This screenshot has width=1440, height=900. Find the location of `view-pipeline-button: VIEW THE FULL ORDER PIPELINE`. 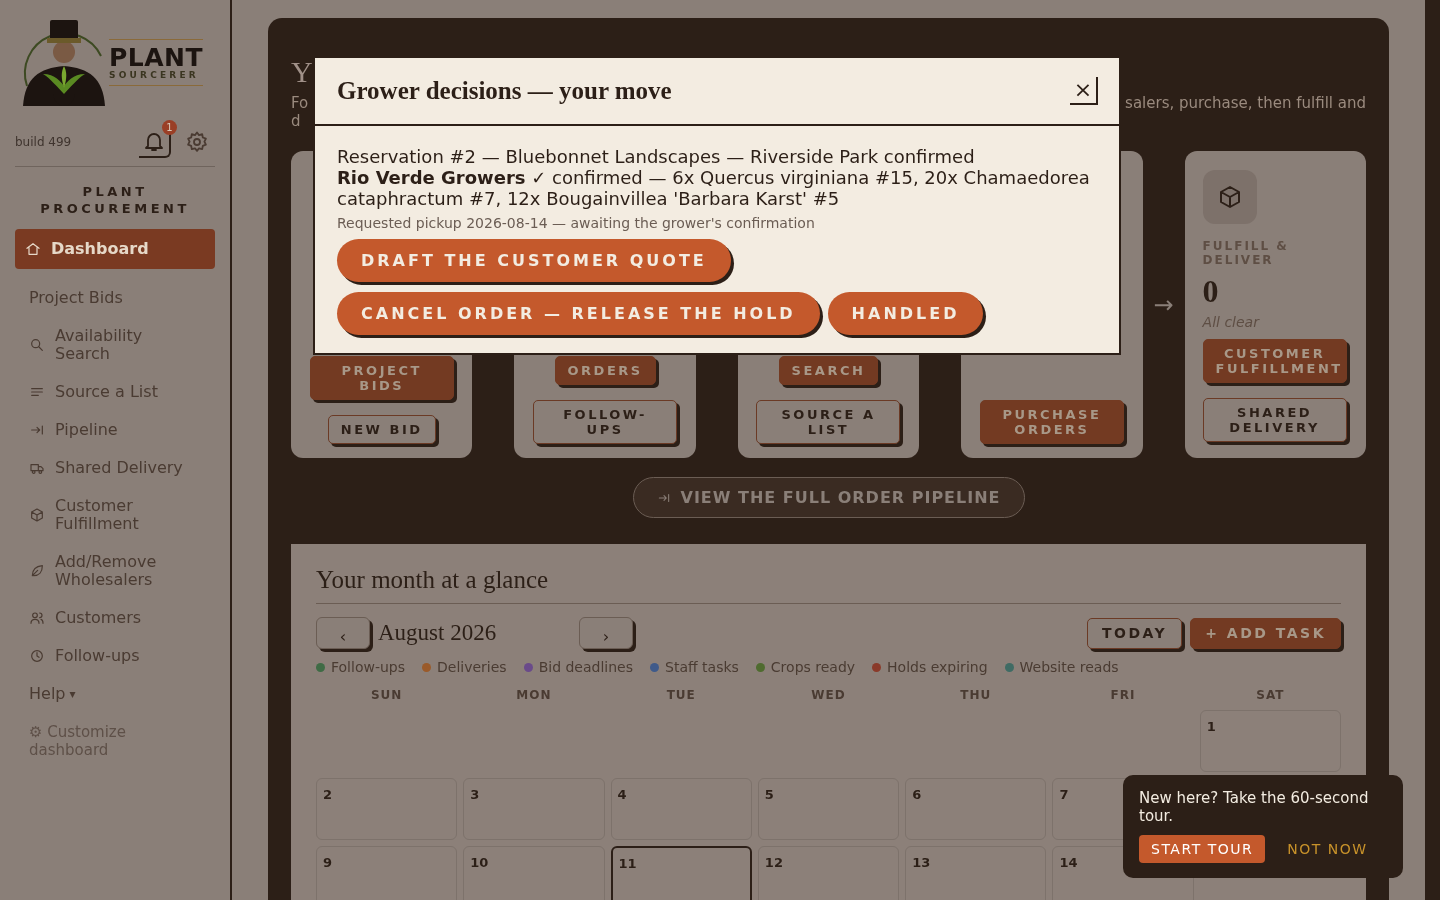

view-pipeline-button: VIEW THE FULL ORDER PIPELINE is located at coordinates (828, 497).